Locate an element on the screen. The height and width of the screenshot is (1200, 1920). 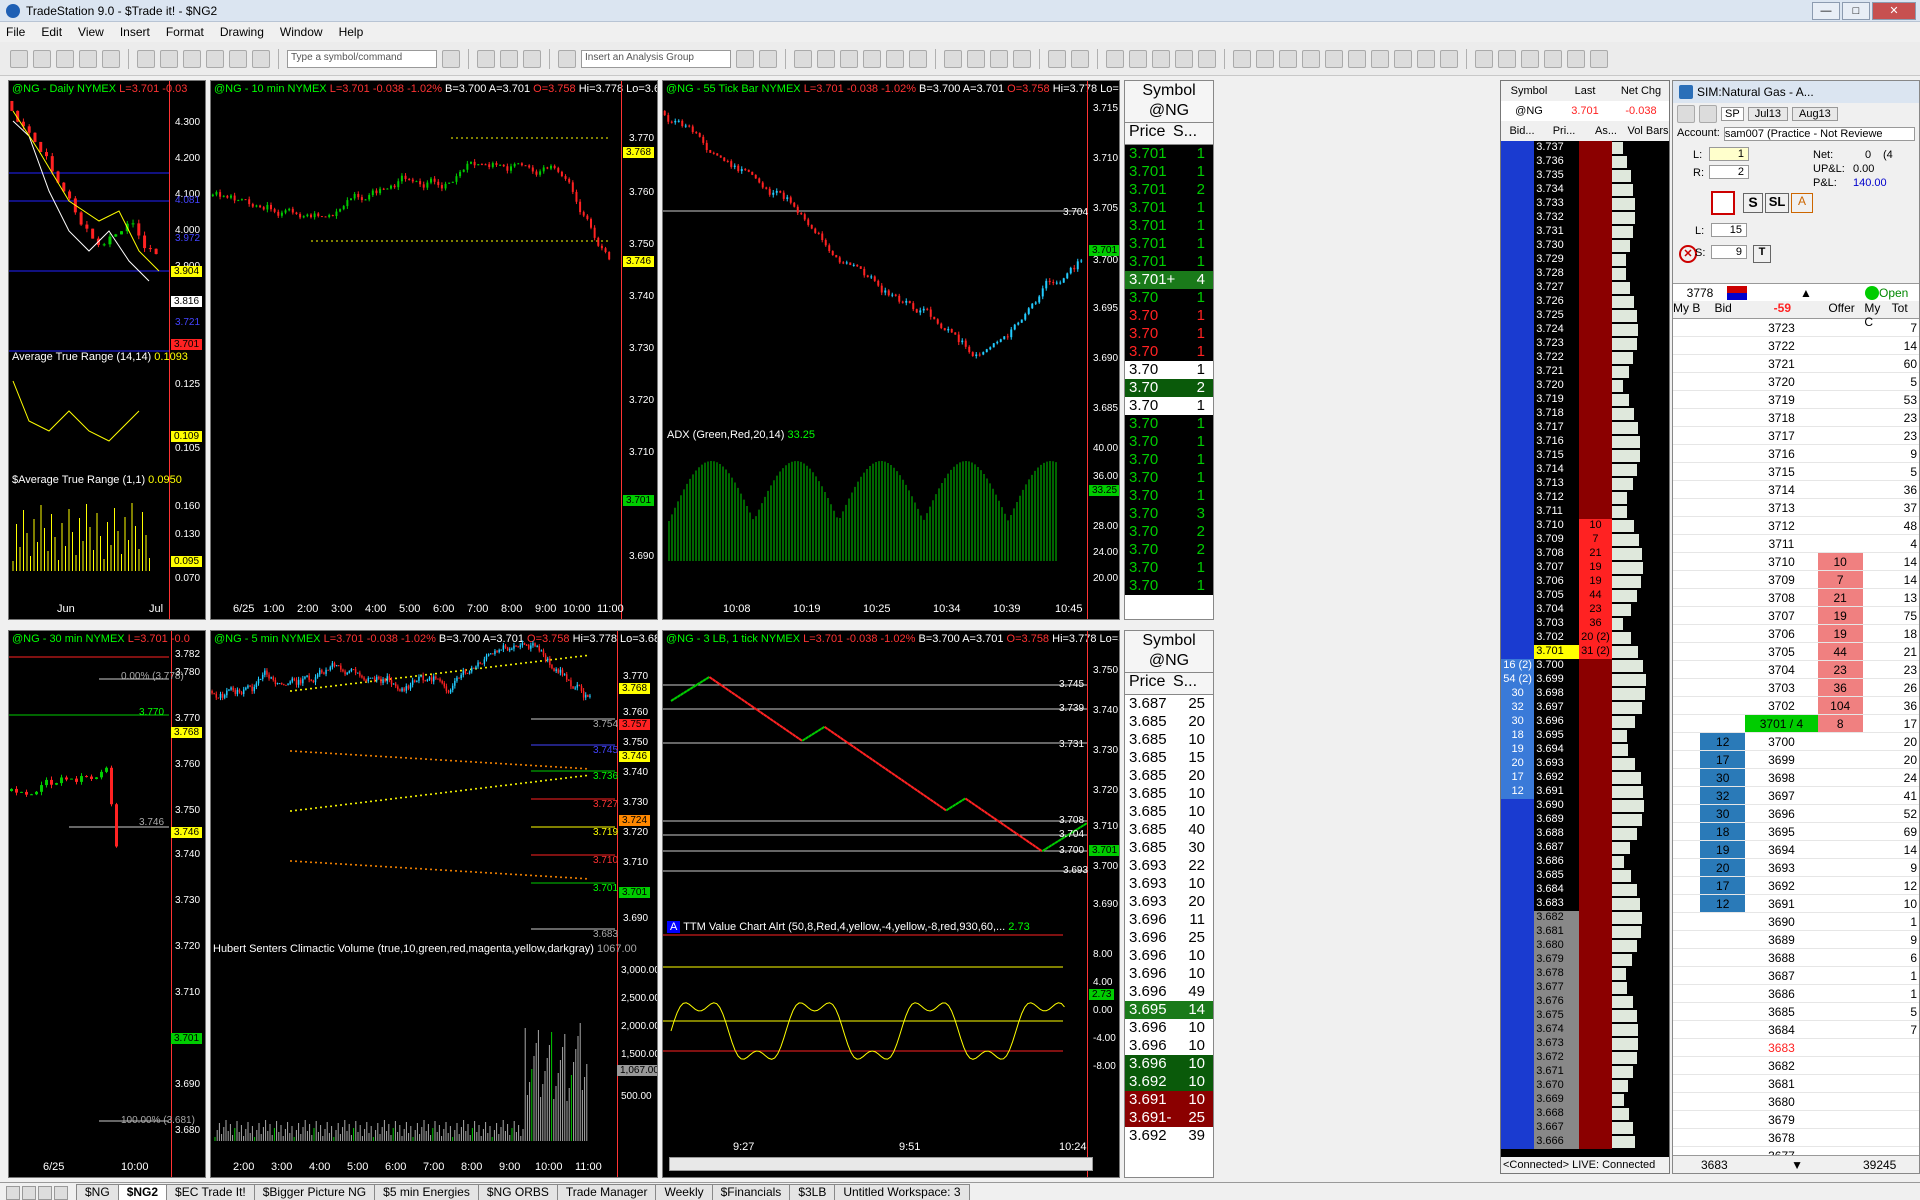
matrix-row: 3713 37 is located at coordinates (1796, 508).